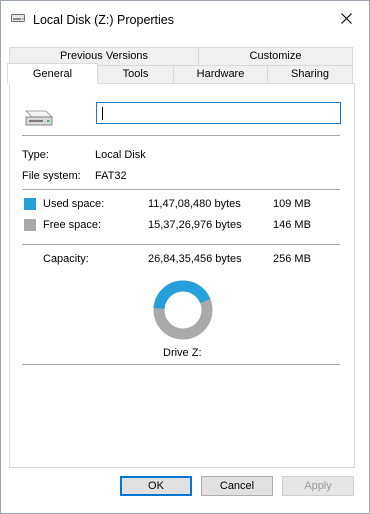  I want to click on capacity-size: 256 MB, so click(292, 259).